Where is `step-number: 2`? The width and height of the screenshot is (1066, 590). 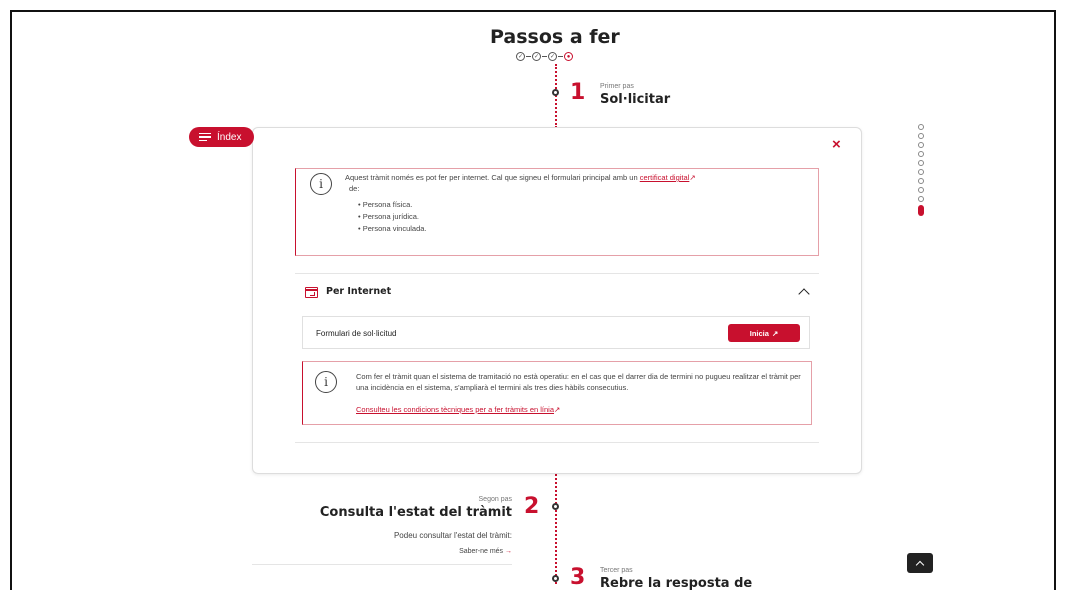 step-number: 2 is located at coordinates (532, 506).